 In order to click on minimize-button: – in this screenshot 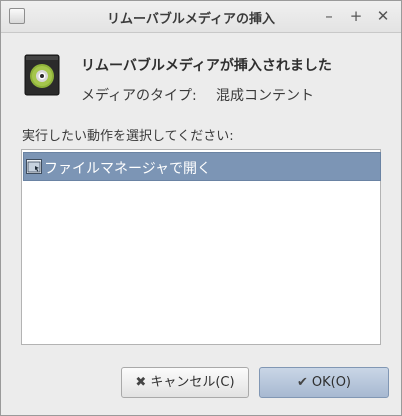, I will do `click(329, 16)`.